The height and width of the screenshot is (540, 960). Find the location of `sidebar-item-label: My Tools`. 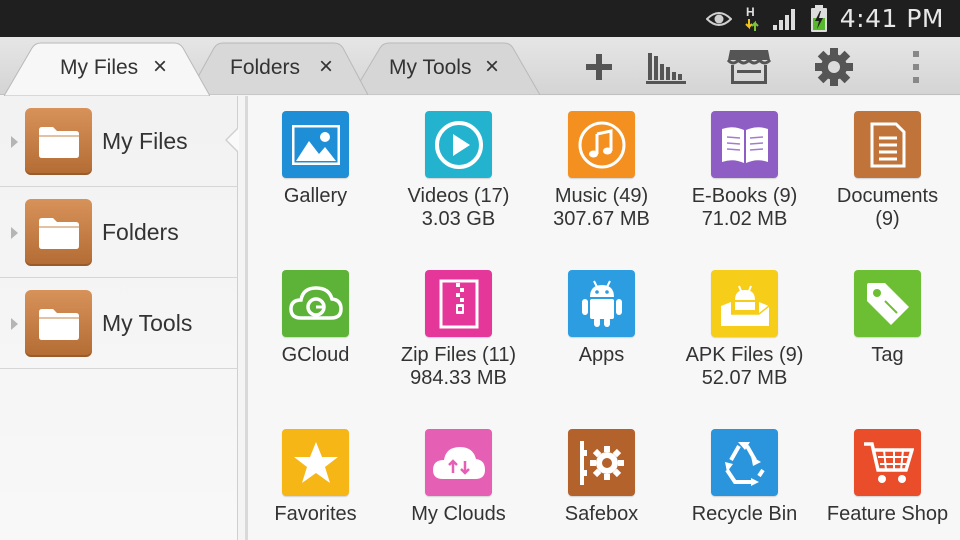

sidebar-item-label: My Tools is located at coordinates (147, 323).